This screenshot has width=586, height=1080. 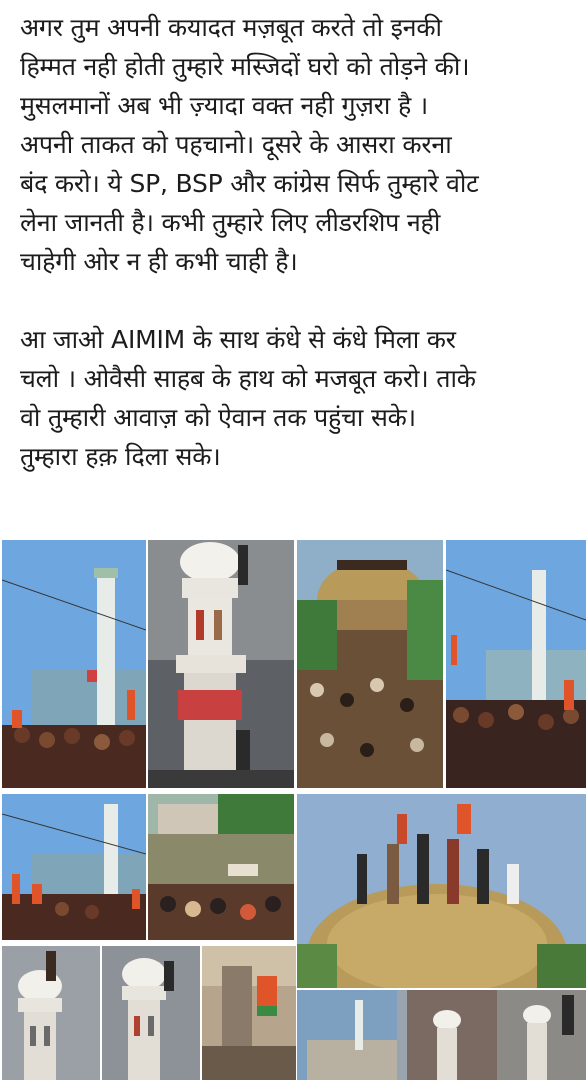 What do you see at coordinates (236, 144) in the screenshot?
I see `text-line: अपनी ताकत को पहचानो। दूसरे के आसरा करना` at bounding box center [236, 144].